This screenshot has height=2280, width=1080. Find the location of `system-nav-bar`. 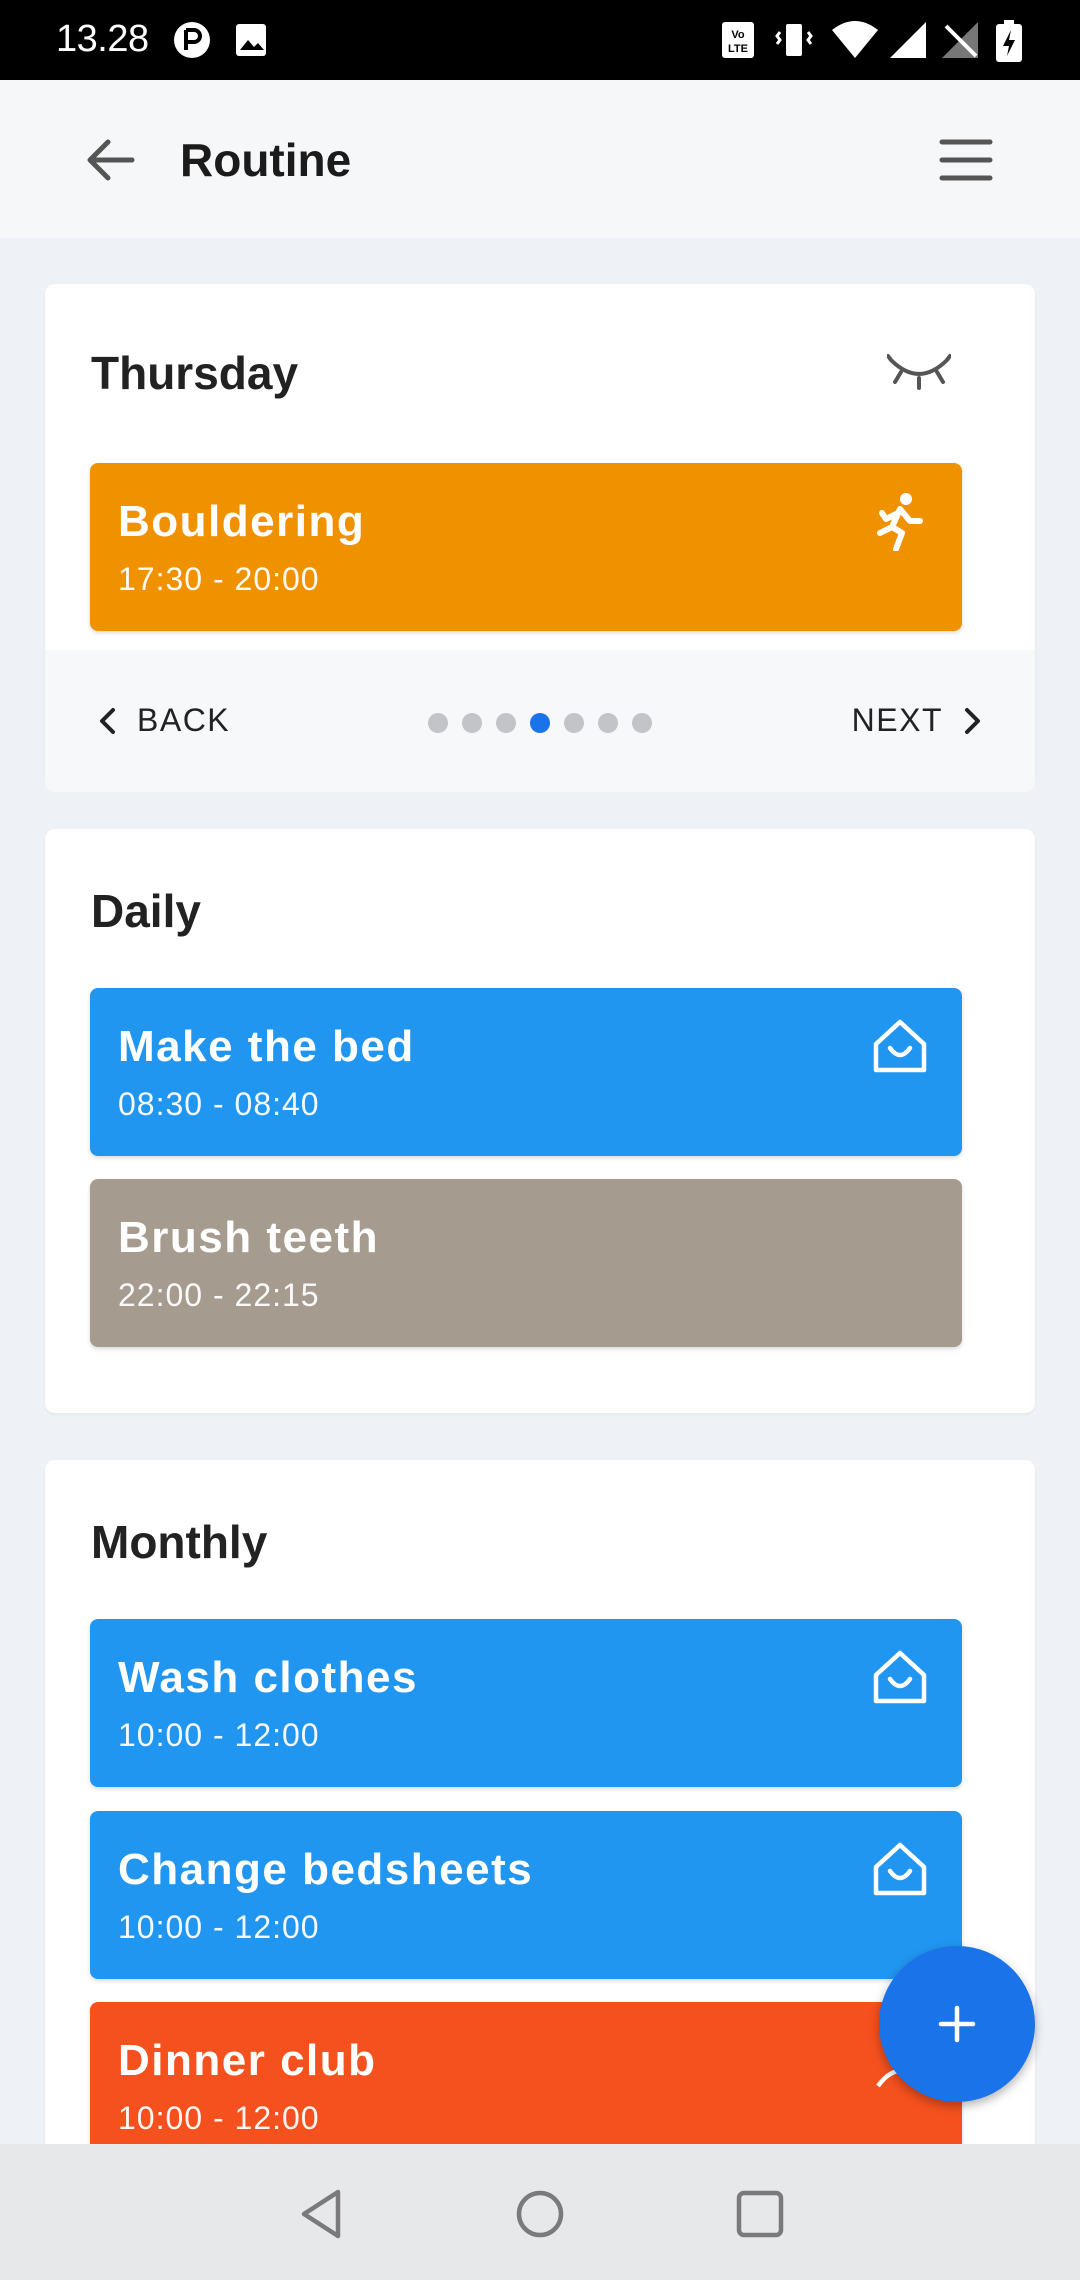

system-nav-bar is located at coordinates (540, 2212).